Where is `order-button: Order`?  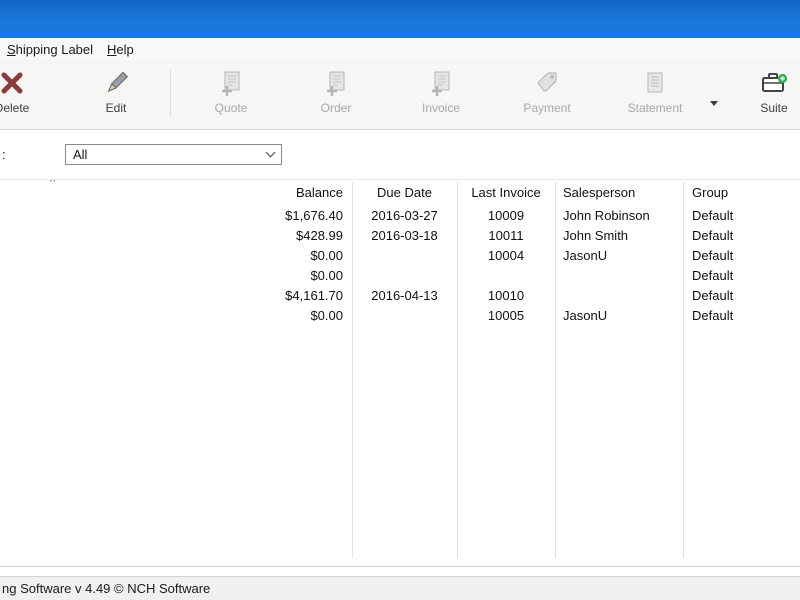
order-button: Order is located at coordinates (336, 95).